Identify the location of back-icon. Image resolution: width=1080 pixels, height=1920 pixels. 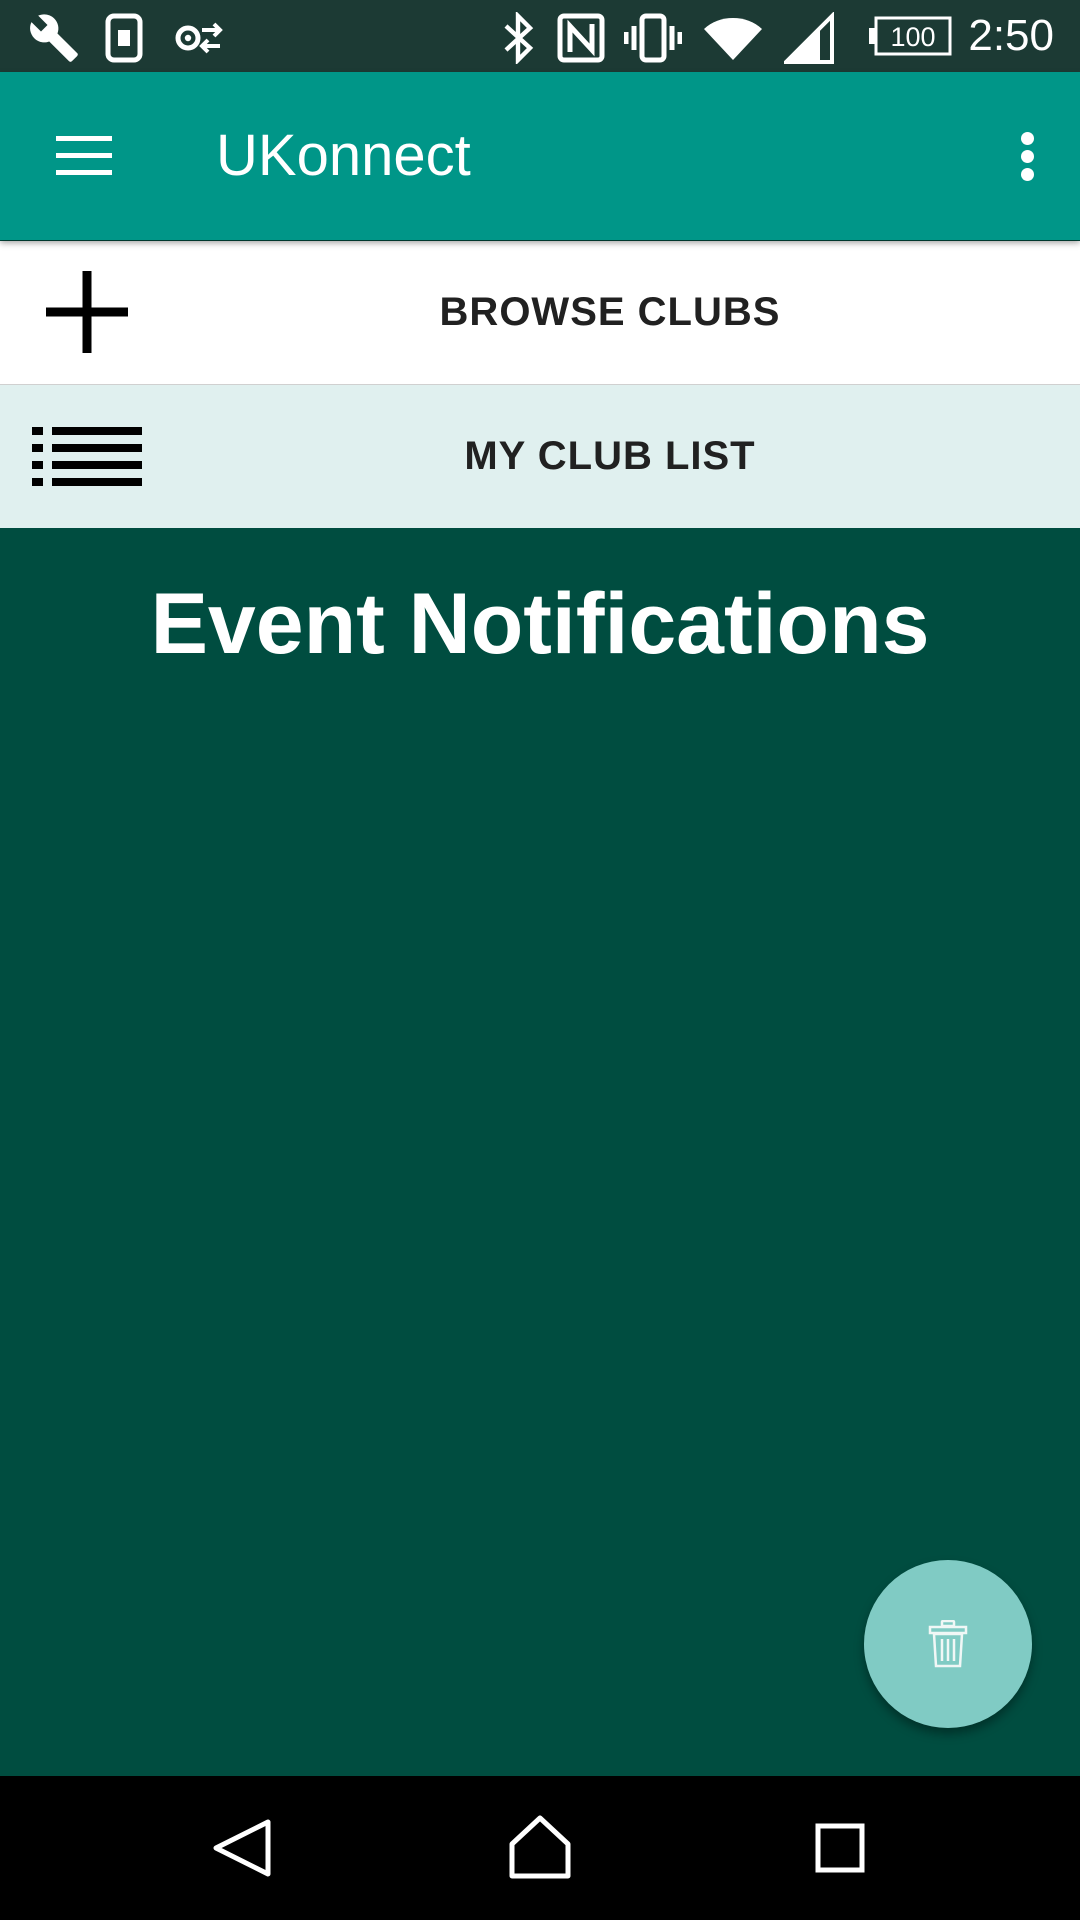
(242, 1848).